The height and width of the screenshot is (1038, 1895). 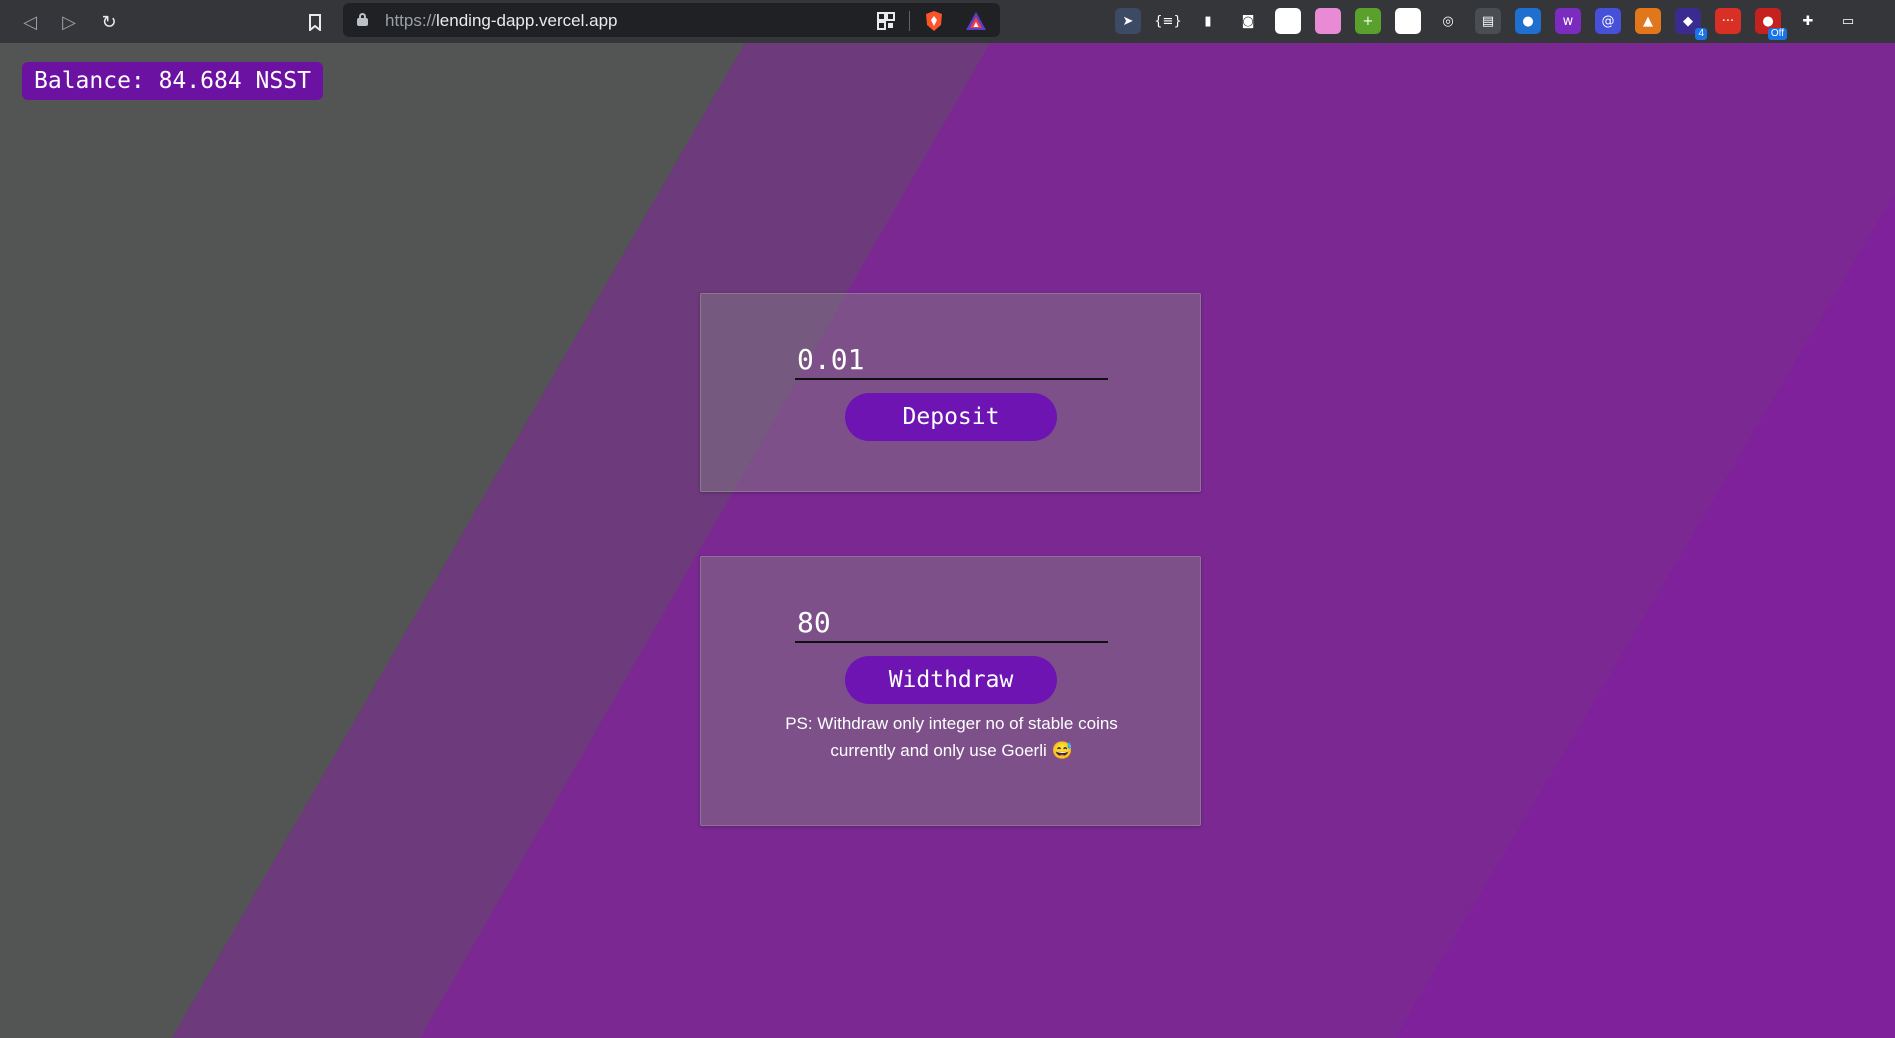 I want to click on chart-extension-icon: ▥, so click(x=1408, y=21).